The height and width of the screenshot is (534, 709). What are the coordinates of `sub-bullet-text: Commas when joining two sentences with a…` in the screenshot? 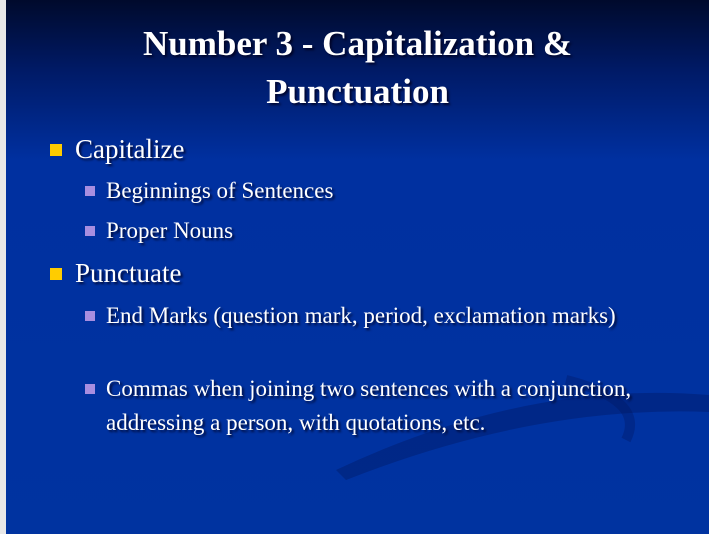 It's located at (369, 405).